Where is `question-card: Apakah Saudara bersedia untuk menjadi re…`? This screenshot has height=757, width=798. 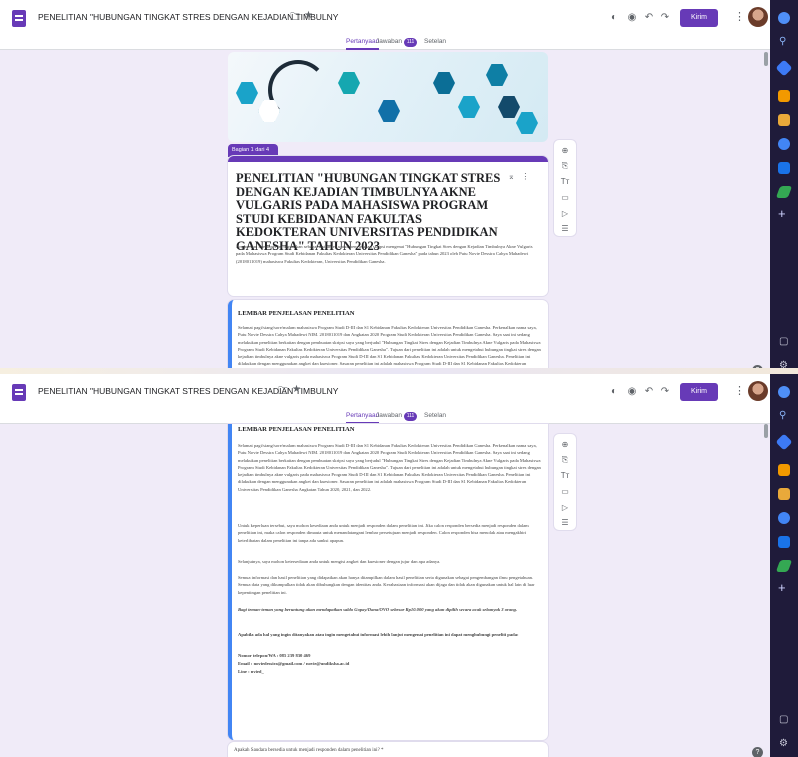
question-card: Apakah Saudara bersedia untuk menjadi re… is located at coordinates (388, 749).